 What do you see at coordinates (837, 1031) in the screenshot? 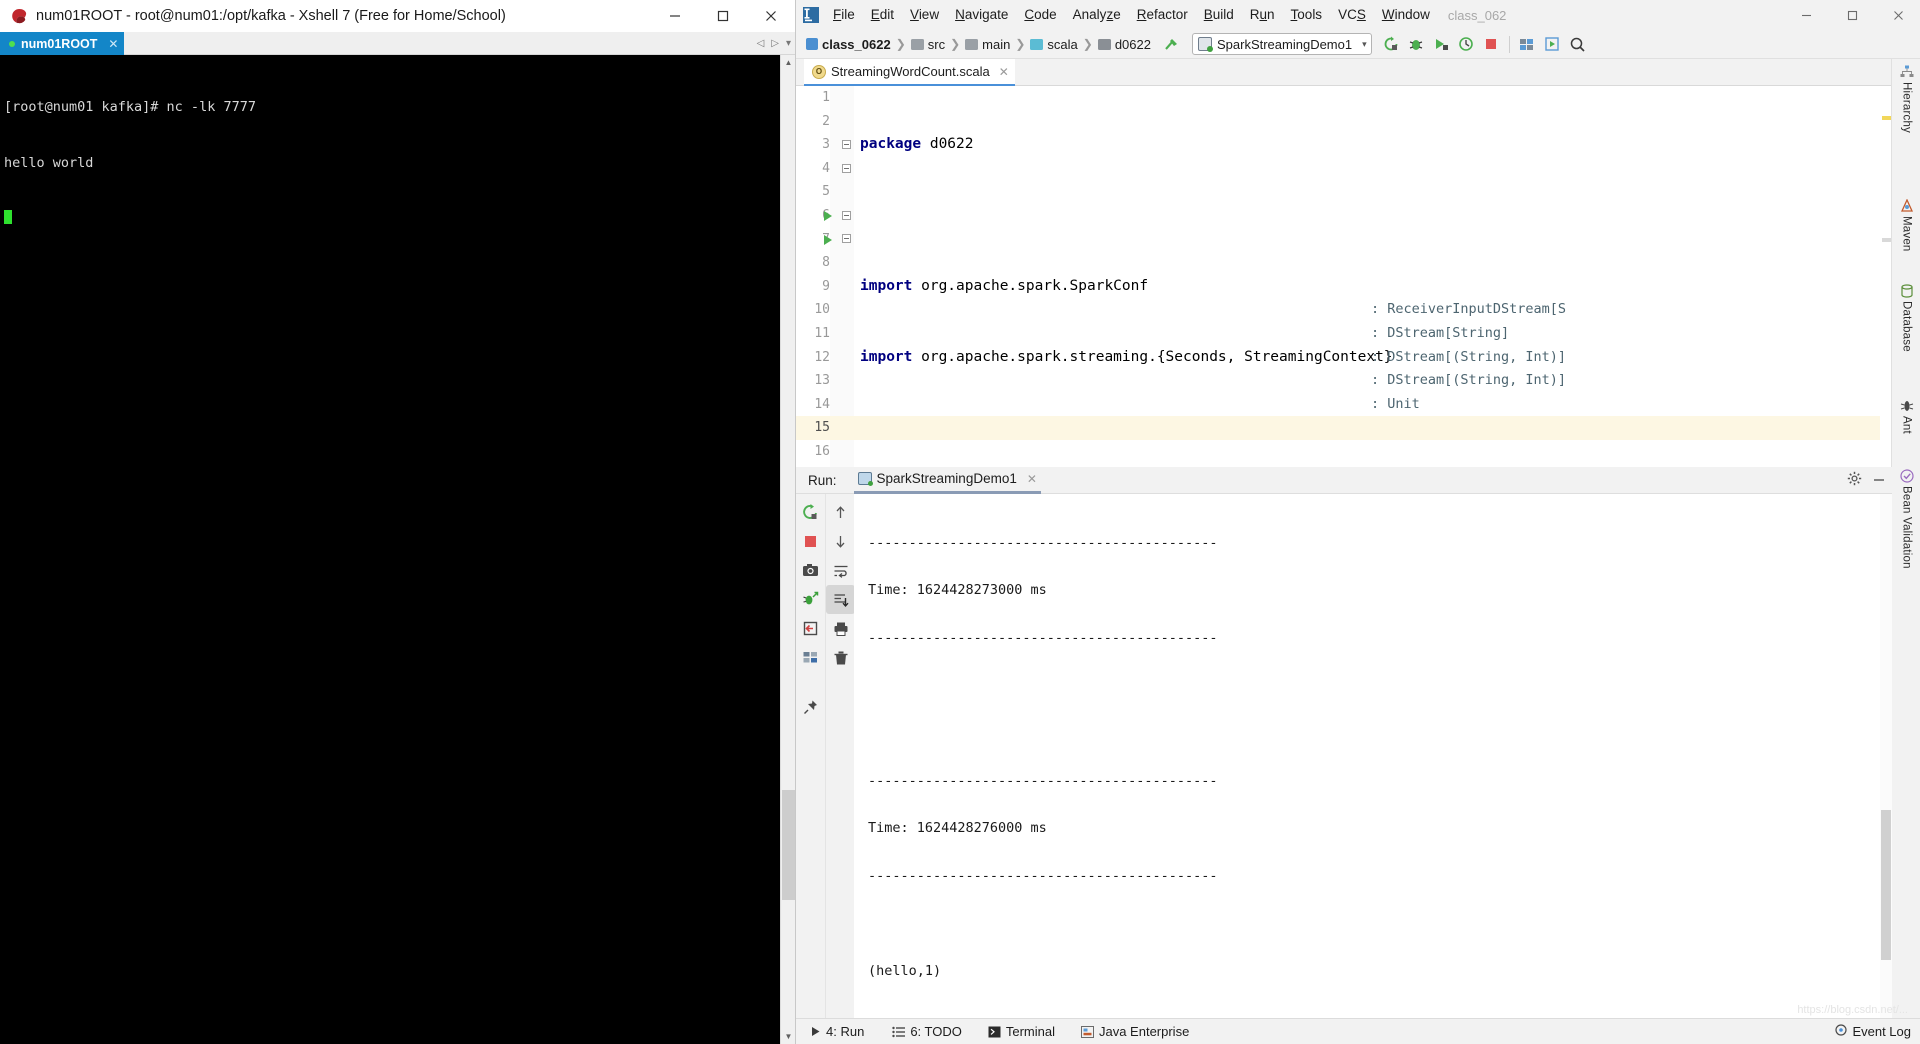
I see `status-item-run: 4: Run` at bounding box center [837, 1031].